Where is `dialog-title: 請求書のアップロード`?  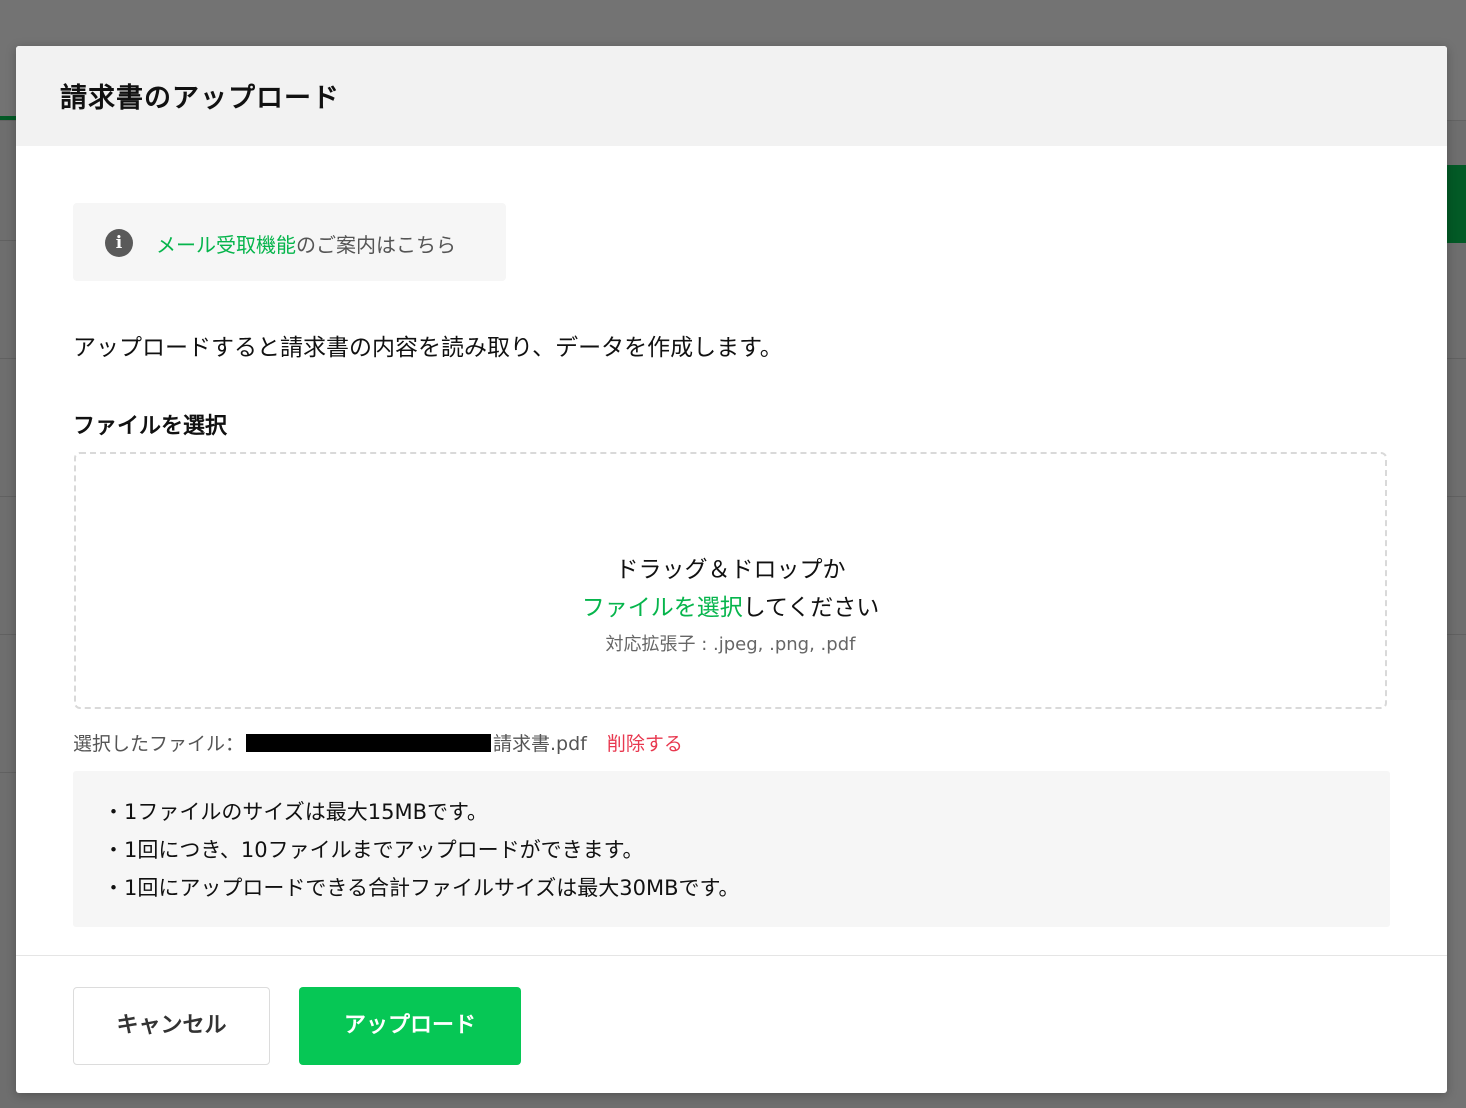 dialog-title: 請求書のアップロード is located at coordinates (200, 98).